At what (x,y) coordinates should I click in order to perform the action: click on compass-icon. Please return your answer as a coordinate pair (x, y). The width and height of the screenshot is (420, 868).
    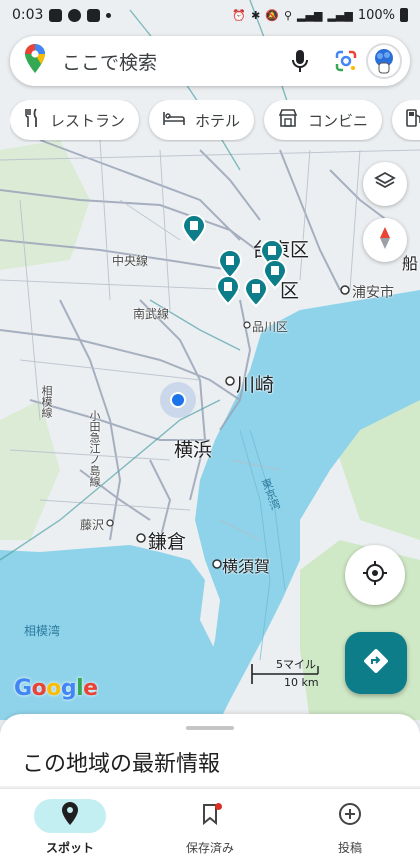
    Looking at the image, I should click on (385, 240).